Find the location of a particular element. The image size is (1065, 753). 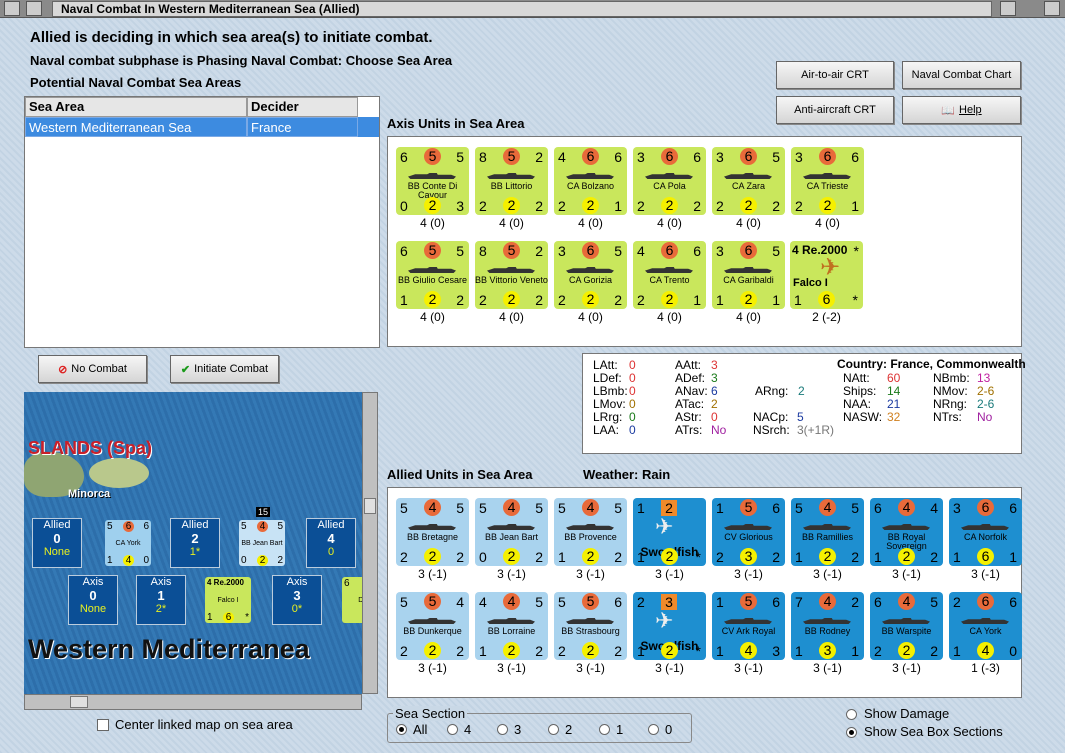

unit-counter: 4 4 5 BB Lorraine 1 2 2 is located at coordinates (511, 626).